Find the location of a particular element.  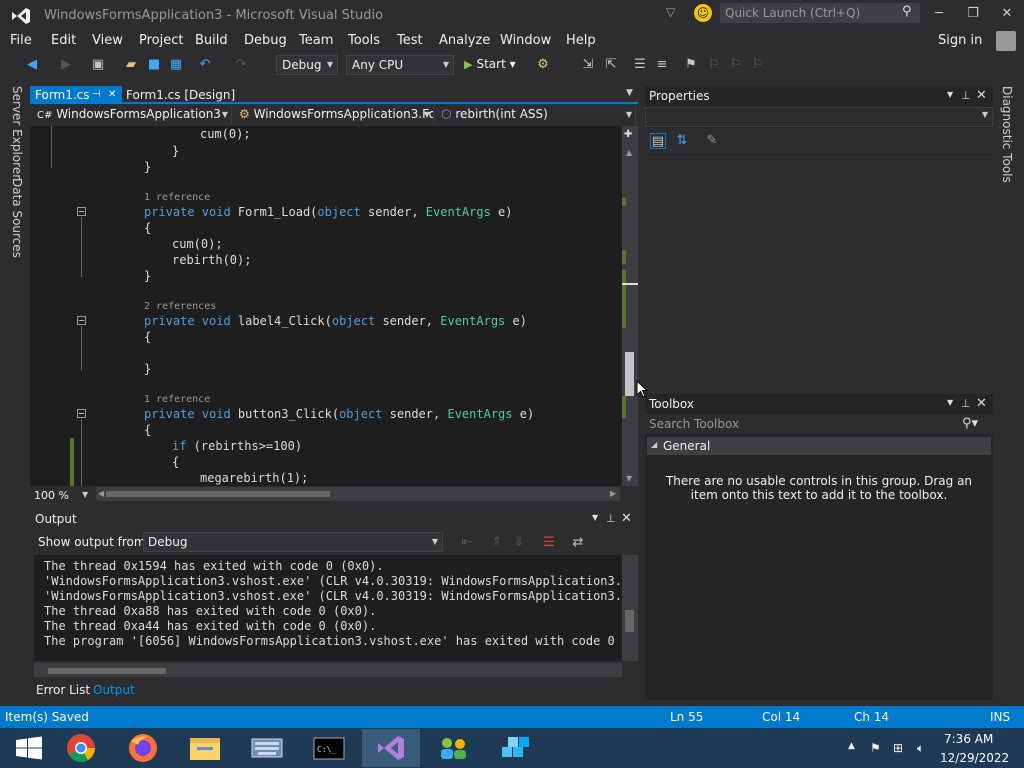

open-file-icon: ▰ is located at coordinates (131, 65).